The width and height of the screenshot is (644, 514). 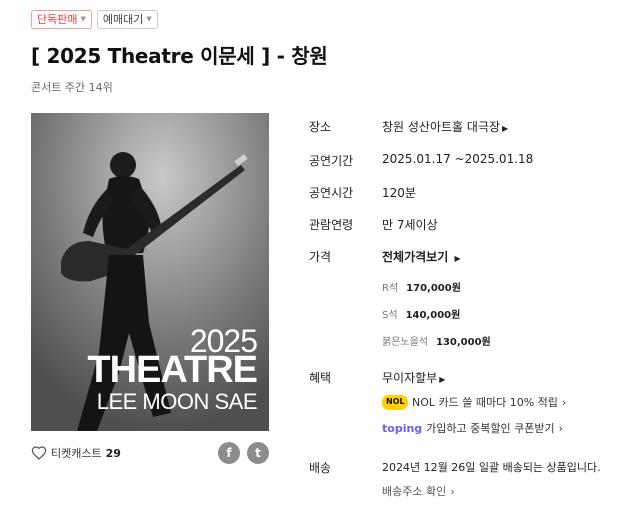 I want to click on venue-link: 창원 성산아트홀 대극장 ▶, so click(x=445, y=126).